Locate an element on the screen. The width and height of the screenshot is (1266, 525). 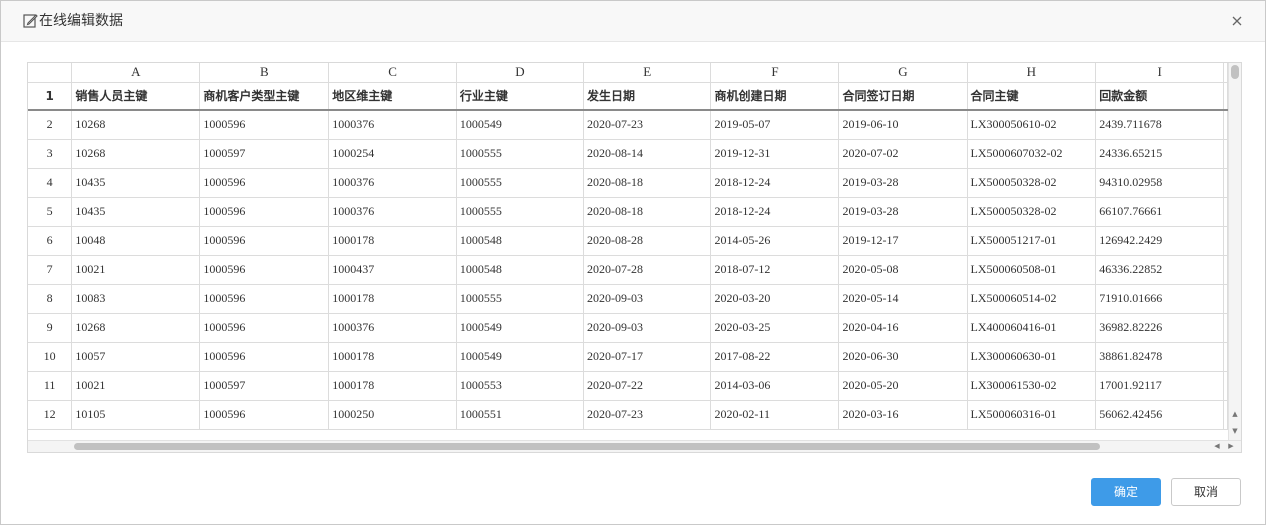
data-cell: 2020-03-25 is located at coordinates (775, 328).